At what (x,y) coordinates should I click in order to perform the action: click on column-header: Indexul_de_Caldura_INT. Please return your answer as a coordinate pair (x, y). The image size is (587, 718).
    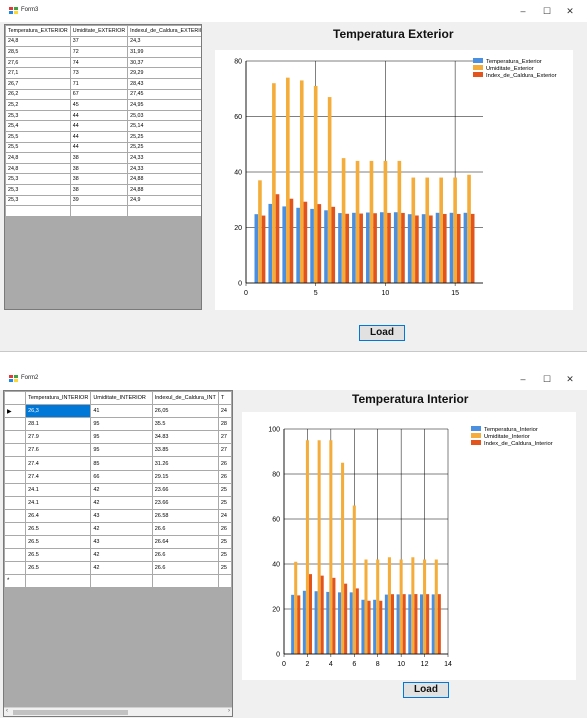
    Looking at the image, I should click on (185, 398).